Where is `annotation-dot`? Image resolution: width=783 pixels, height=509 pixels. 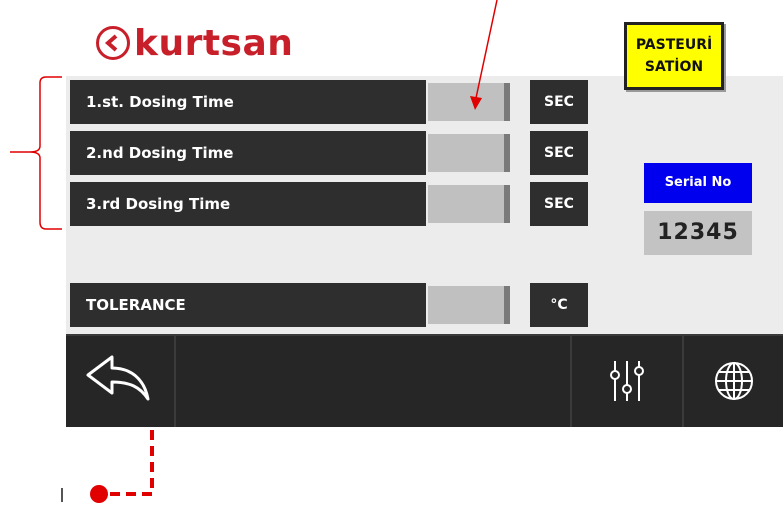
annotation-dot is located at coordinates (99, 494).